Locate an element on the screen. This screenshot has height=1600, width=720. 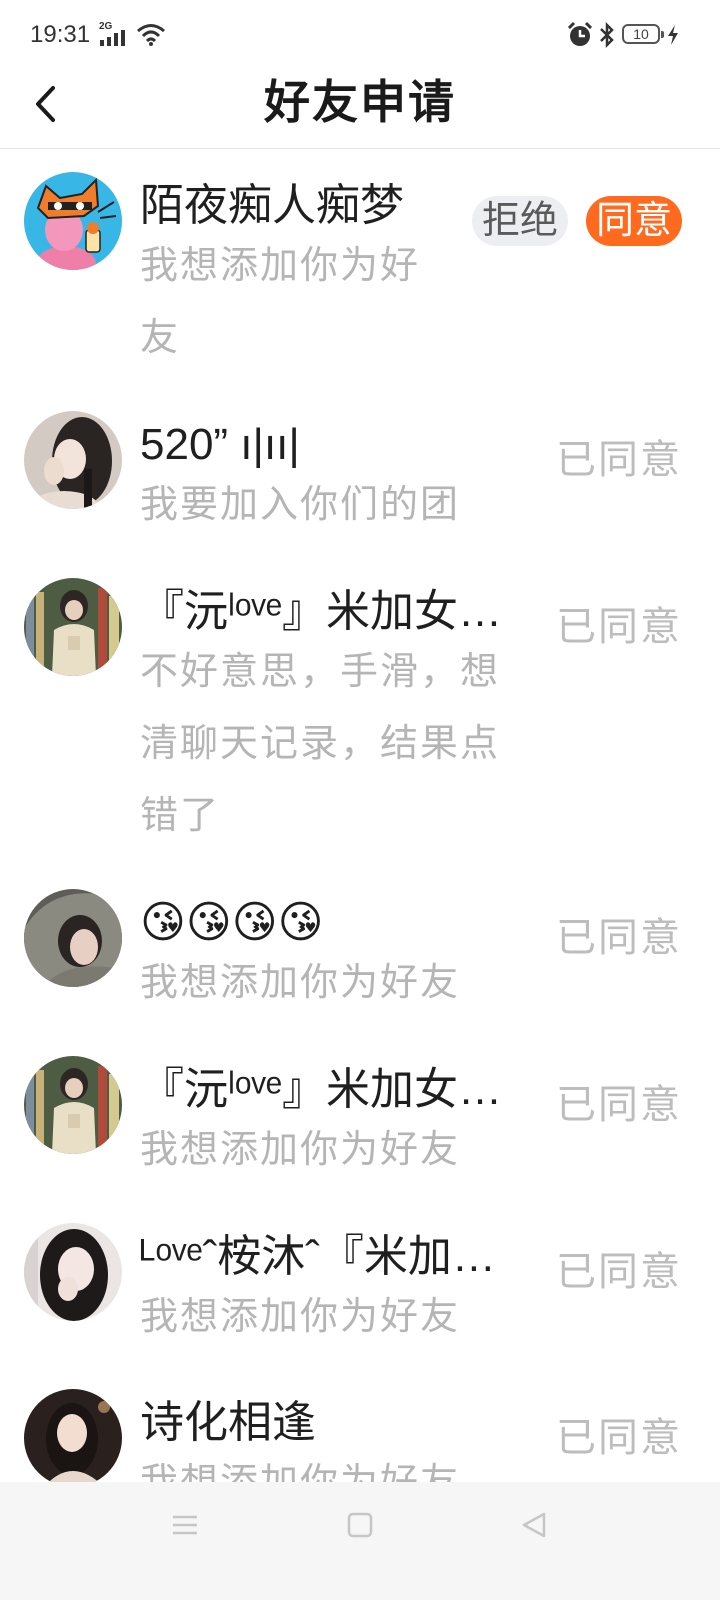
request-item: ᴸᵒᵛᵉˆ桉沐ˆ『米加… 我想添加你为好友 已同意 is located at coordinates (360, 1298).